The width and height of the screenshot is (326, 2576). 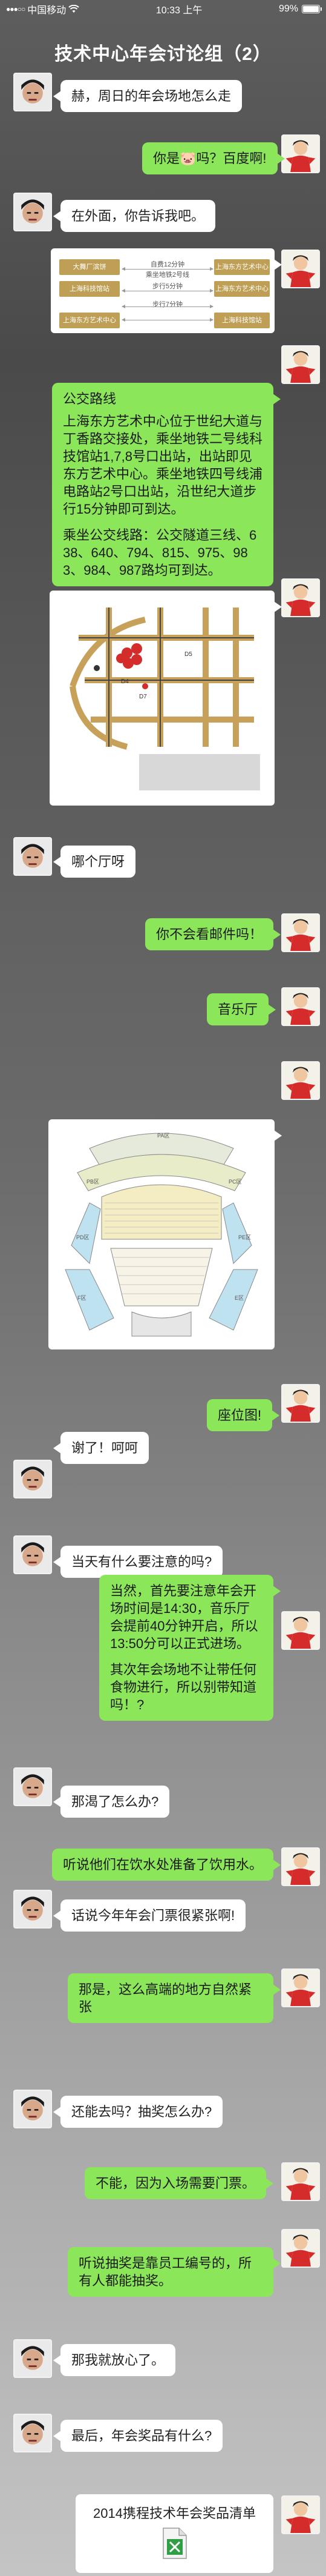 I want to click on message-paragraph: 其次年会场地不让带任何食物进行，所以别带知道吗！?, so click(x=183, y=1687).